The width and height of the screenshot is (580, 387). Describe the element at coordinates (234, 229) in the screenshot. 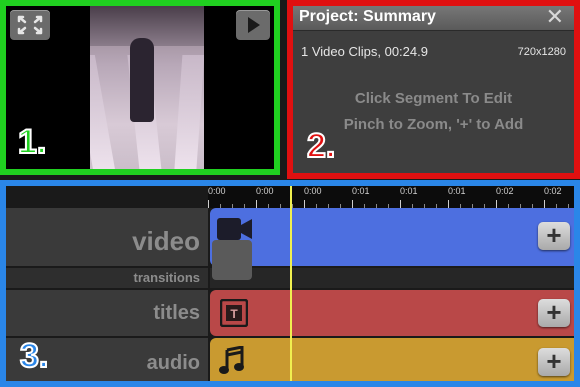

I see `video-camera-icon` at that location.